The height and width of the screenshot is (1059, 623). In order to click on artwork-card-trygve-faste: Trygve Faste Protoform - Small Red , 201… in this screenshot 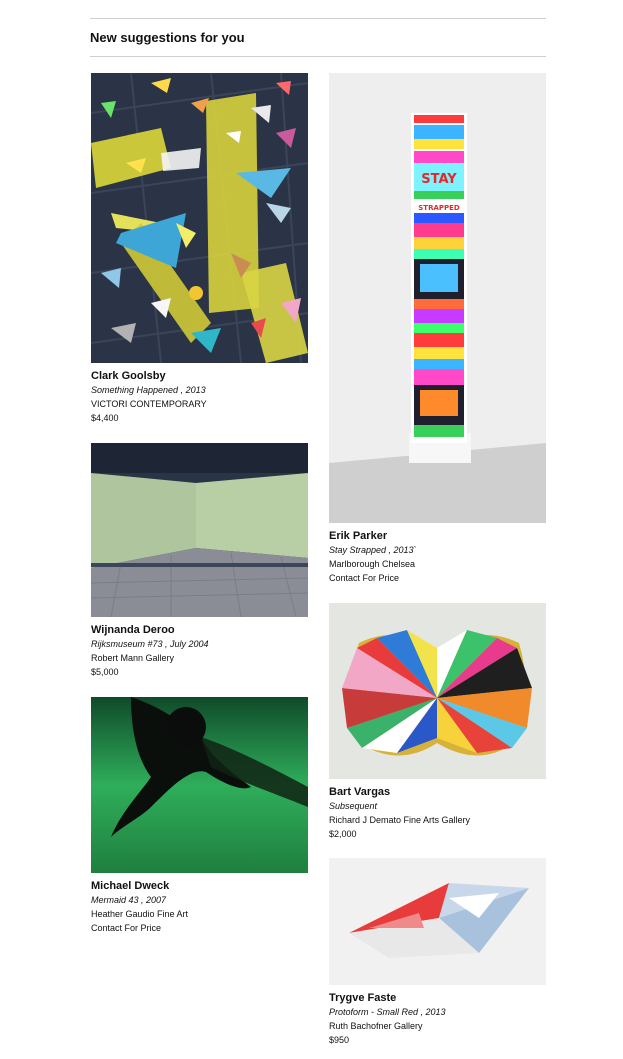, I will do `click(438, 952)`.